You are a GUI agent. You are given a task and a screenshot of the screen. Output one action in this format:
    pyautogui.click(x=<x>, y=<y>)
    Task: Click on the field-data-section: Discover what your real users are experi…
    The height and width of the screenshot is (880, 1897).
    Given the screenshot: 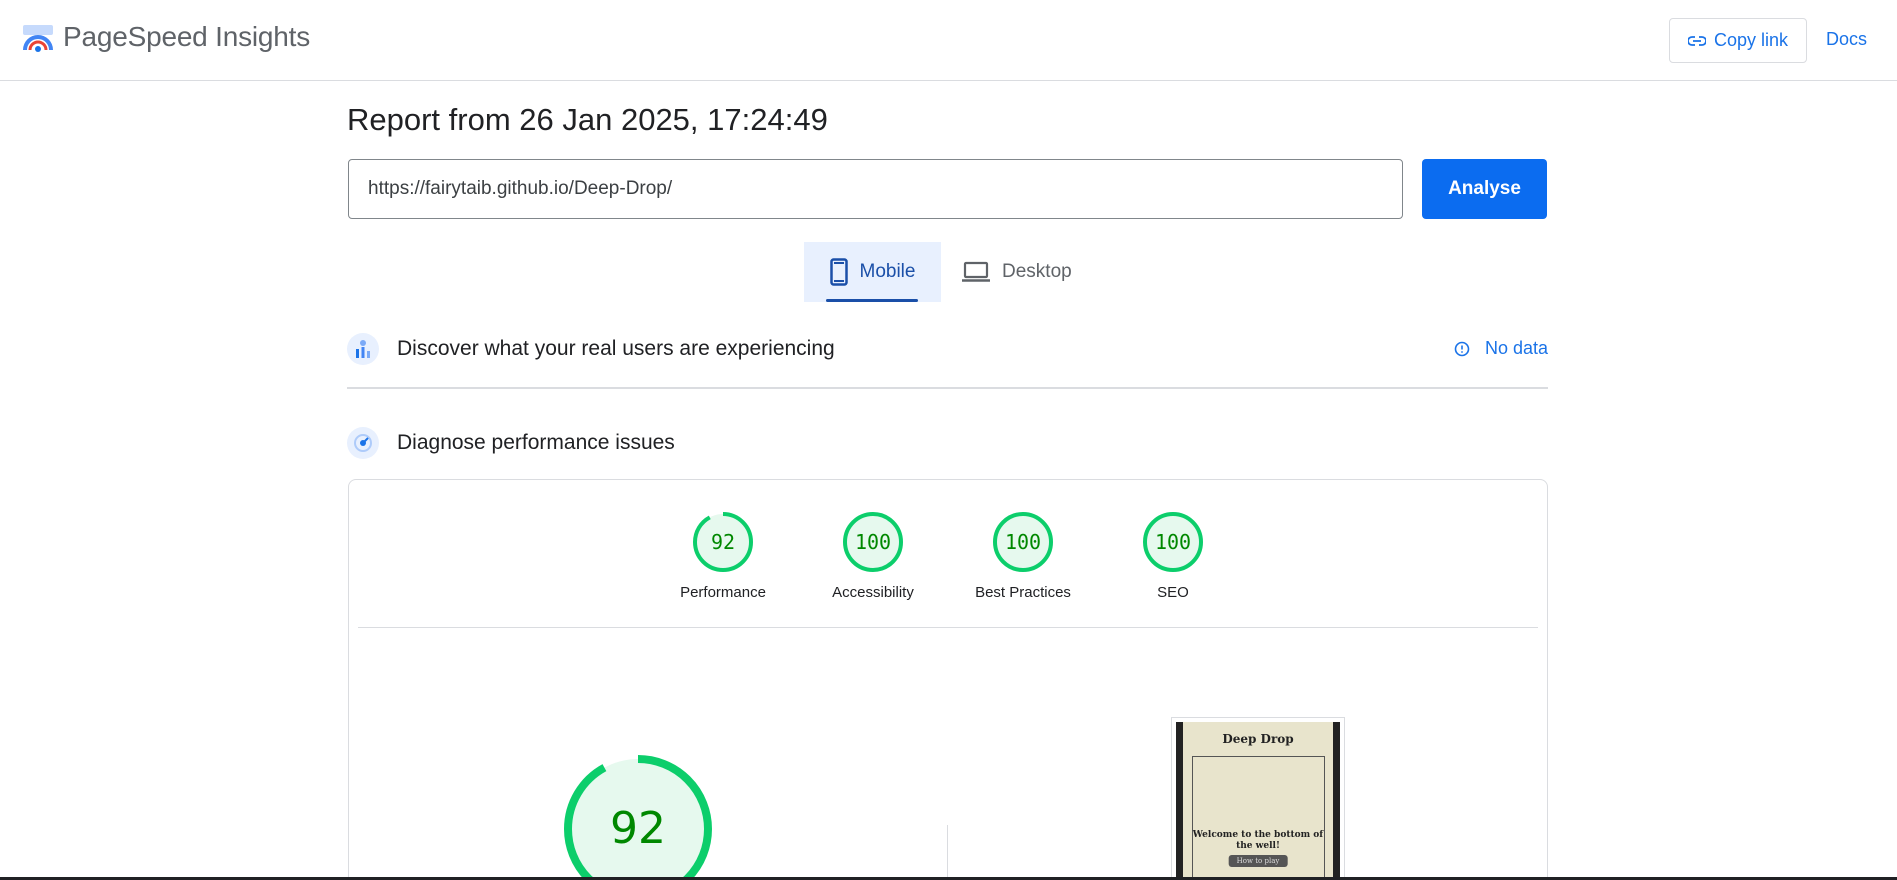 What is the action you would take?
    pyautogui.click(x=947, y=349)
    